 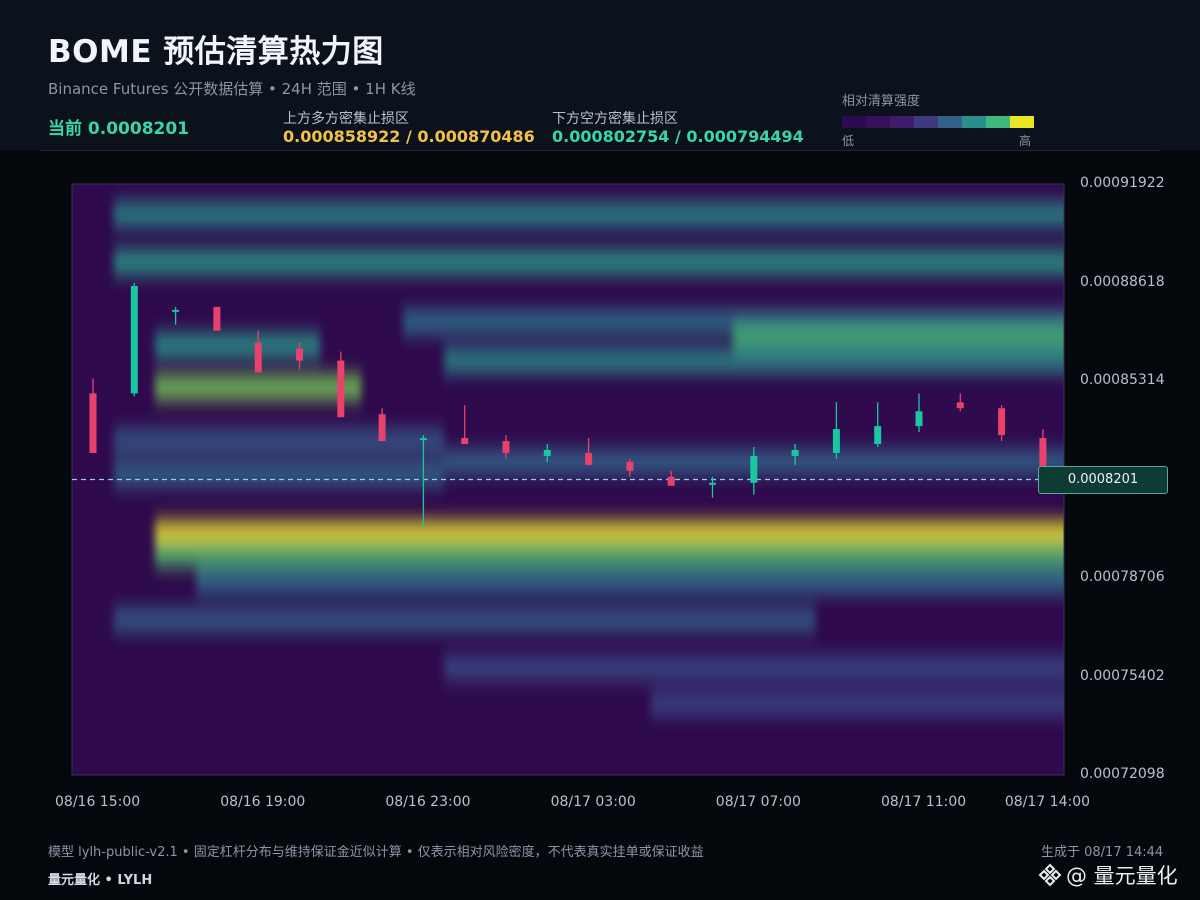 What do you see at coordinates (98, 802) in the screenshot?
I see `x-tick-label: 08/16 15:00` at bounding box center [98, 802].